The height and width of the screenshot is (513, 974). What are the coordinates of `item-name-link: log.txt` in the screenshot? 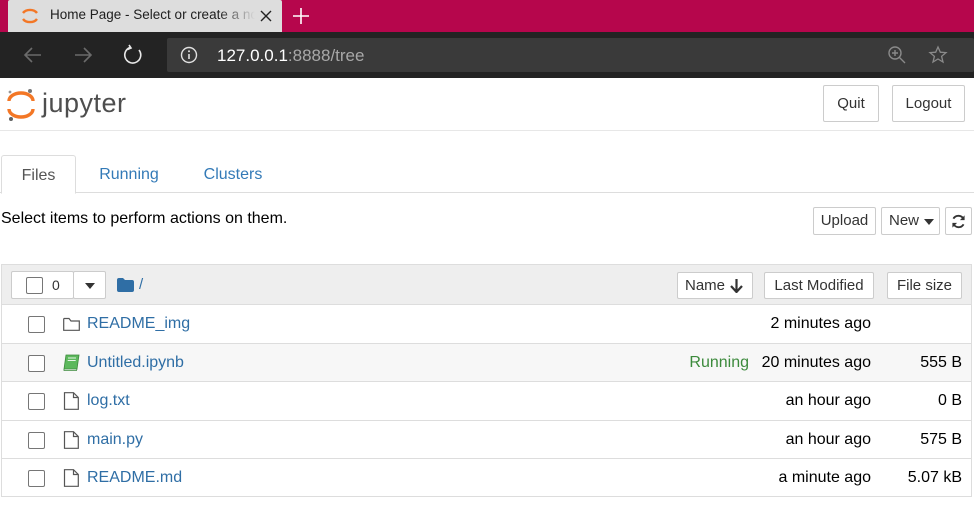 It's located at (108, 401).